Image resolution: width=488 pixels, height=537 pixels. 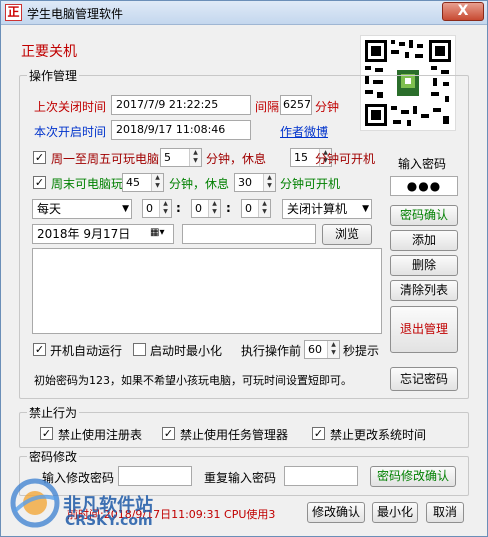 What do you see at coordinates (70, 107) in the screenshot?
I see `last-shutdown-label: 上次关闭时间` at bounding box center [70, 107].